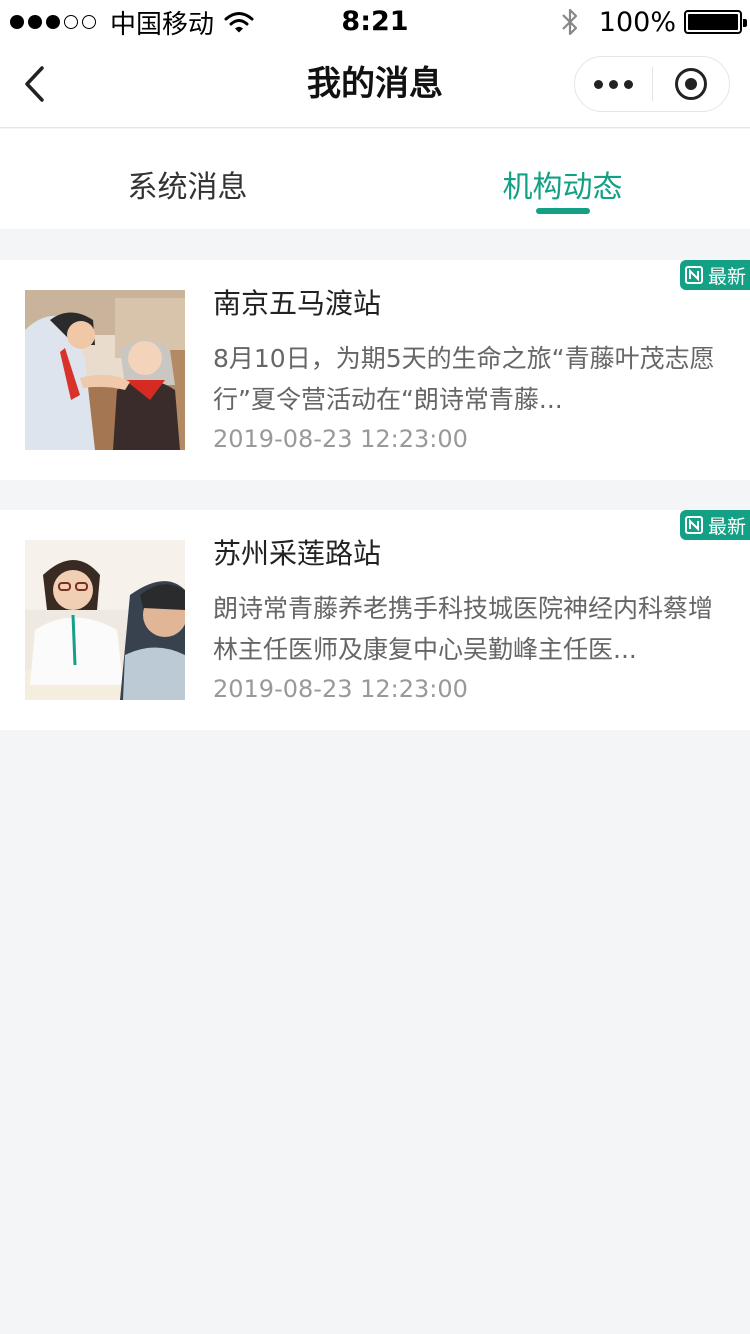 The height and width of the screenshot is (1334, 750). Describe the element at coordinates (297, 303) in the screenshot. I see `message-title: 南京五马渡站` at that location.